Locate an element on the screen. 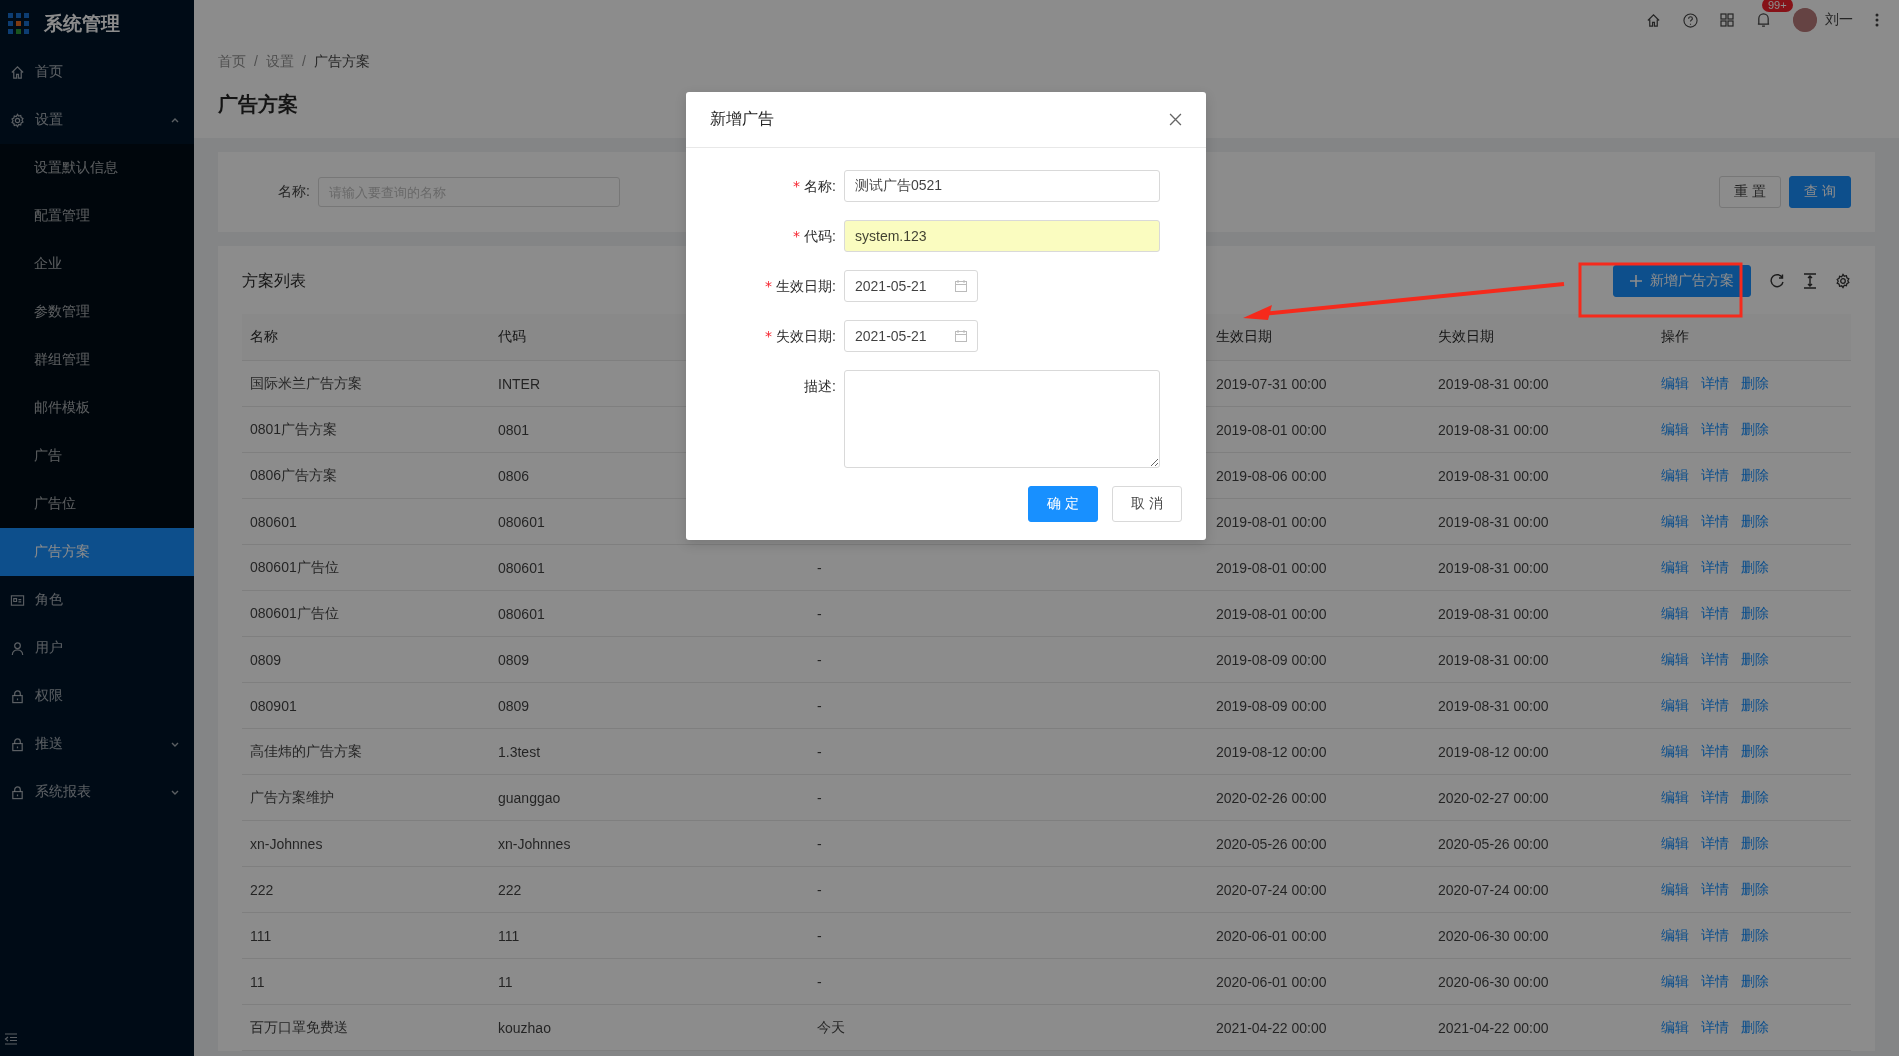 The image size is (1899, 1056). add-button: 新增广告方案 is located at coordinates (1682, 281).